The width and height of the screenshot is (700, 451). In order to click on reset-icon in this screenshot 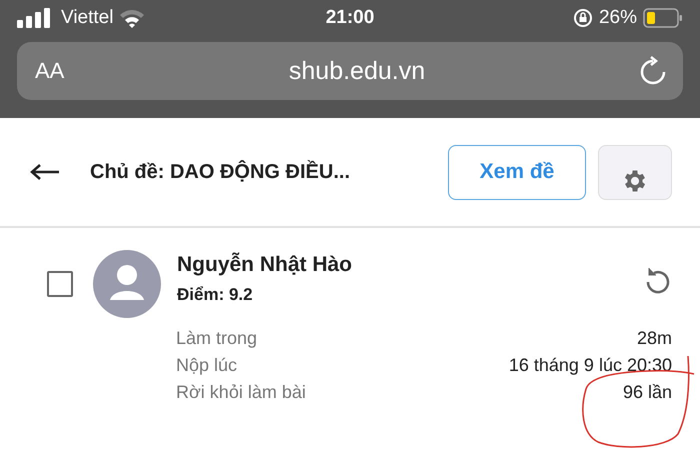, I will do `click(658, 280)`.